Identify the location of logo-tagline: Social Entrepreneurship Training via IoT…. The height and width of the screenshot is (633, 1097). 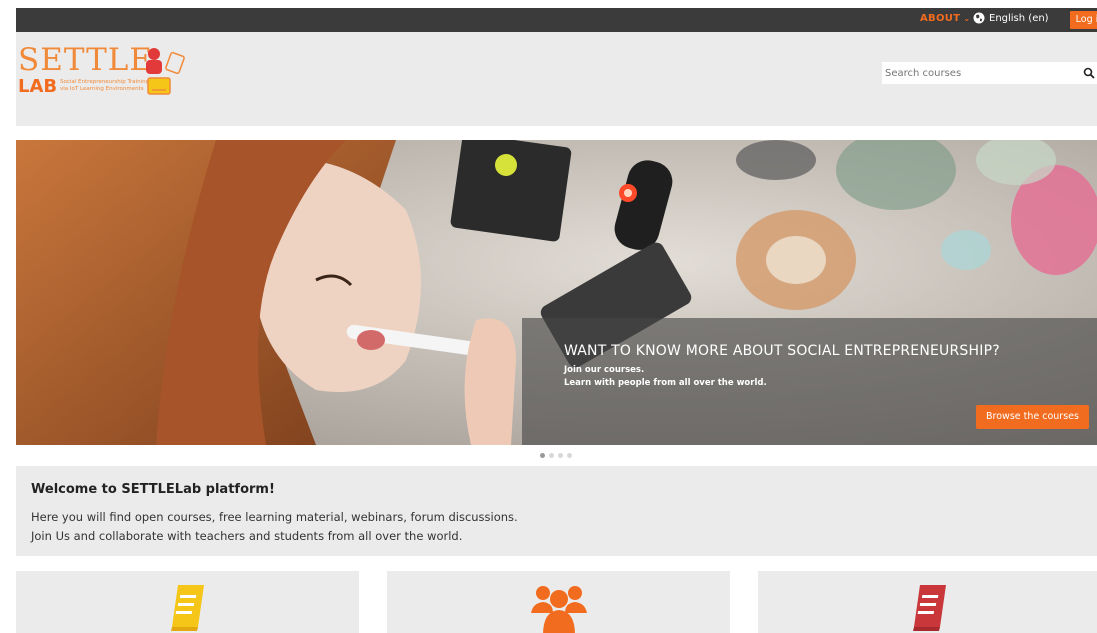
(105, 86).